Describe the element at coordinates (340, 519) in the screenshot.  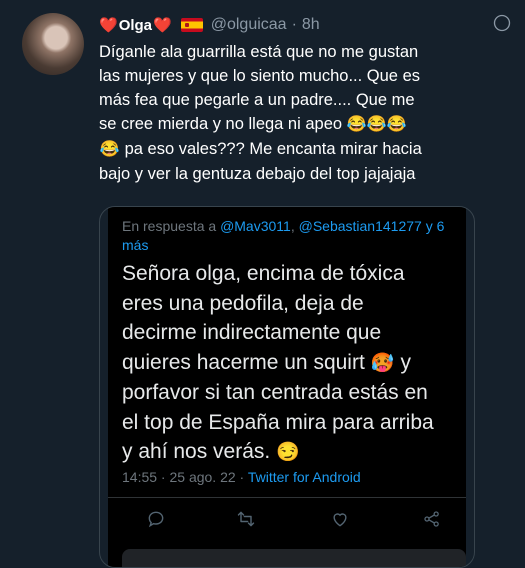
I see `like-icon` at that location.